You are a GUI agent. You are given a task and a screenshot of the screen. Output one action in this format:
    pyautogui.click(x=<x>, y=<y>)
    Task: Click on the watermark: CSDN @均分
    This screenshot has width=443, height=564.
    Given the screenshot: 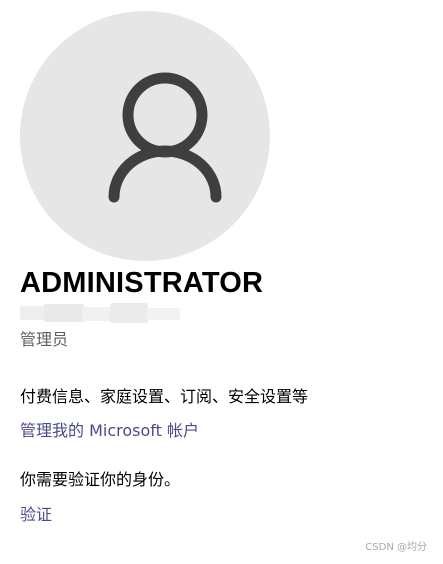 What is the action you would take?
    pyautogui.click(x=396, y=547)
    